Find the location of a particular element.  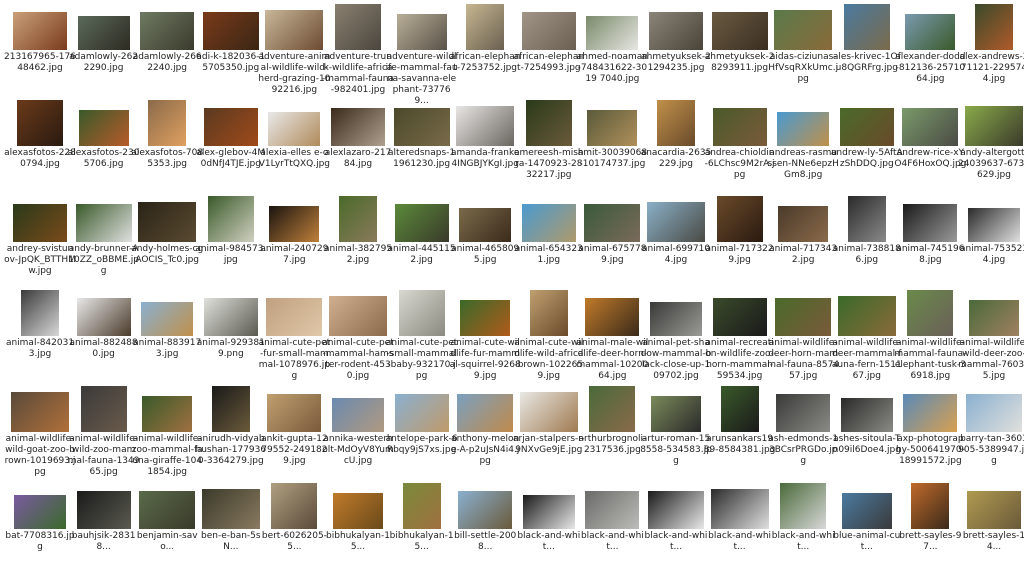

file-item: antelope-park-6Rbqy9jS7xs.jpg is located at coordinates (422, 436).